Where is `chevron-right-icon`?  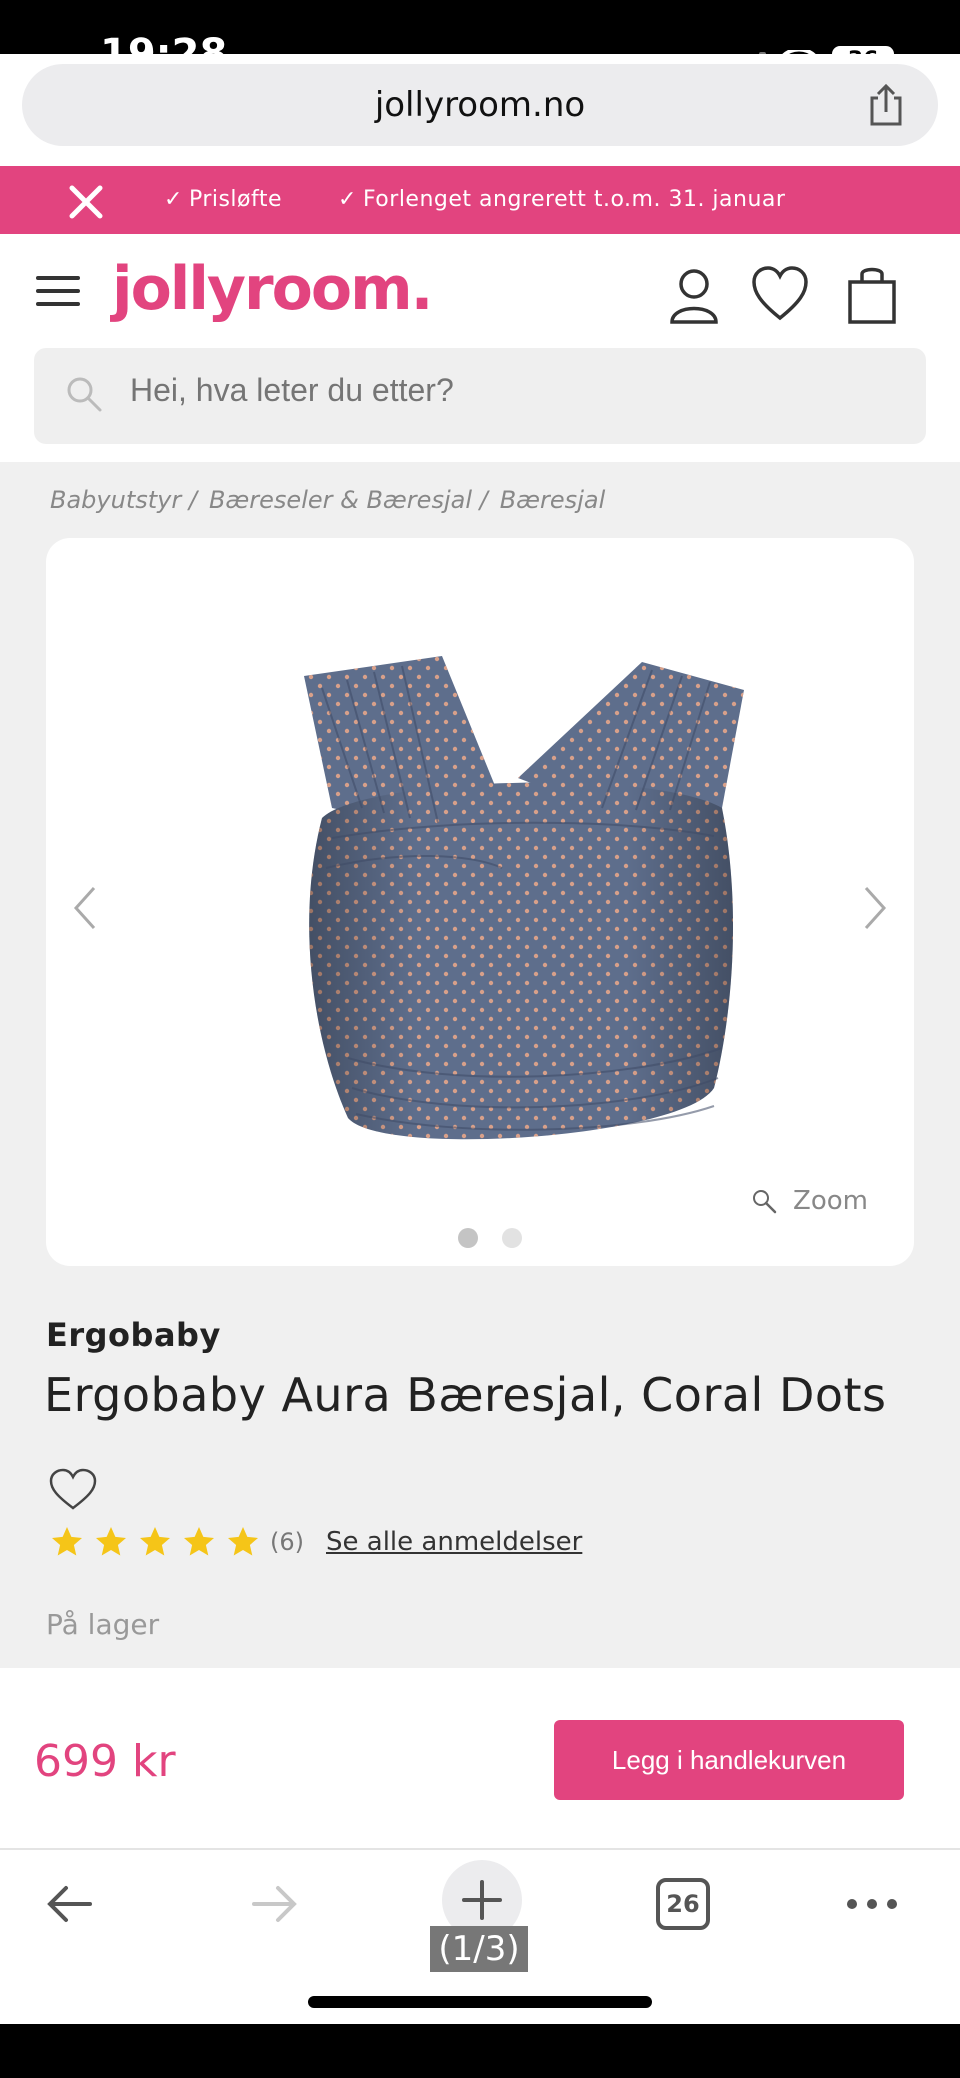 chevron-right-icon is located at coordinates (874, 908).